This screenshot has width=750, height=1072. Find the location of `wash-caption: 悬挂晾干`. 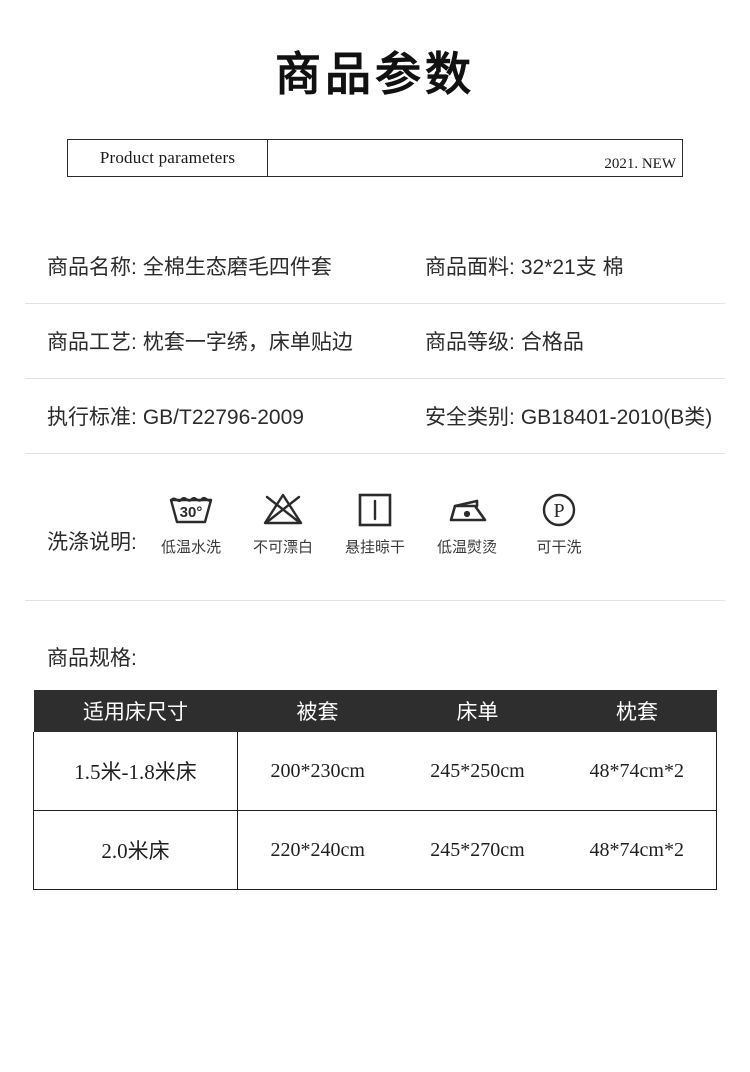

wash-caption: 悬挂晾干 is located at coordinates (374, 547).